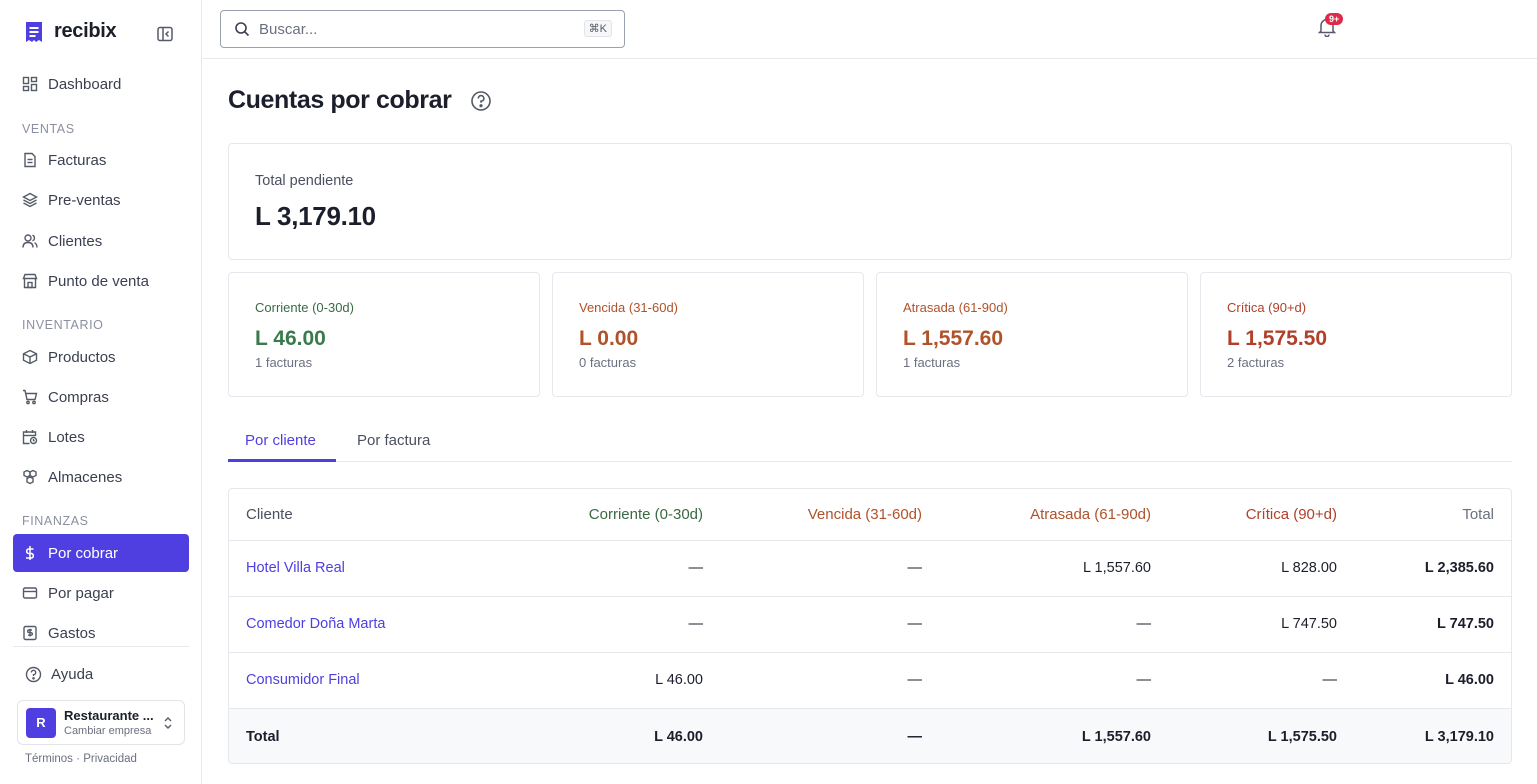  I want to click on sidebar-item-por-cobrar: Por cobrar, so click(101, 553).